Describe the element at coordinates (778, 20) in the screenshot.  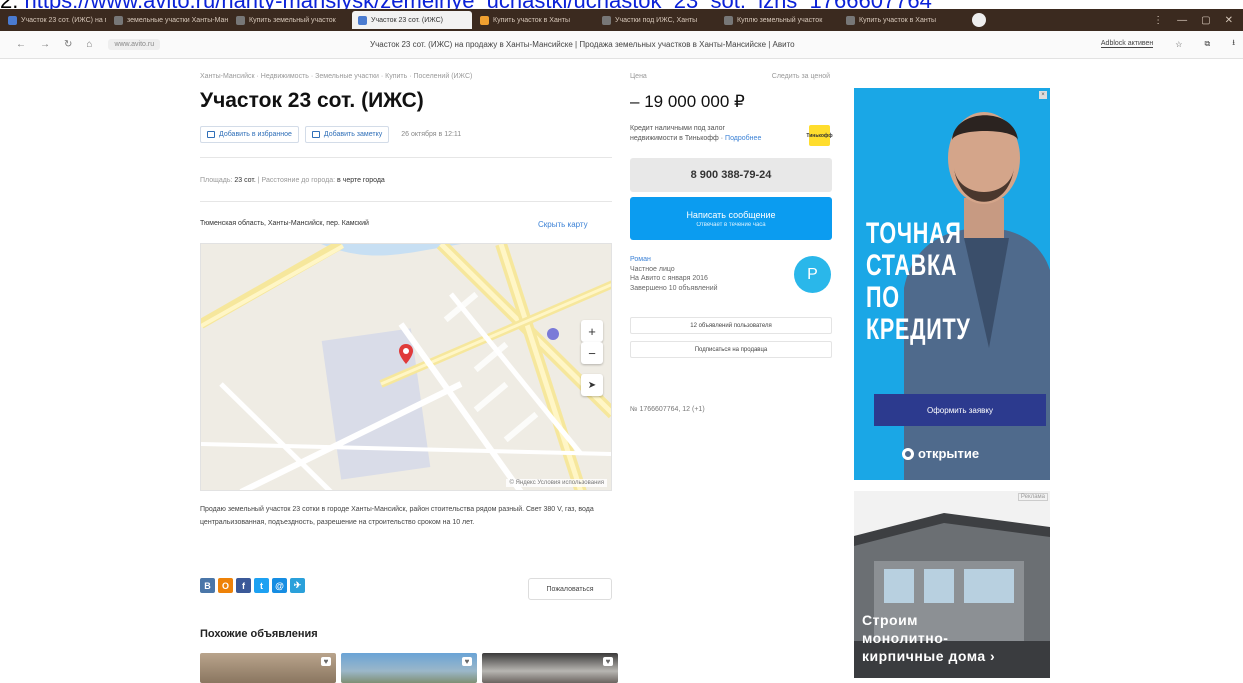
I see `browser-tab: Куплю земельный участок` at that location.